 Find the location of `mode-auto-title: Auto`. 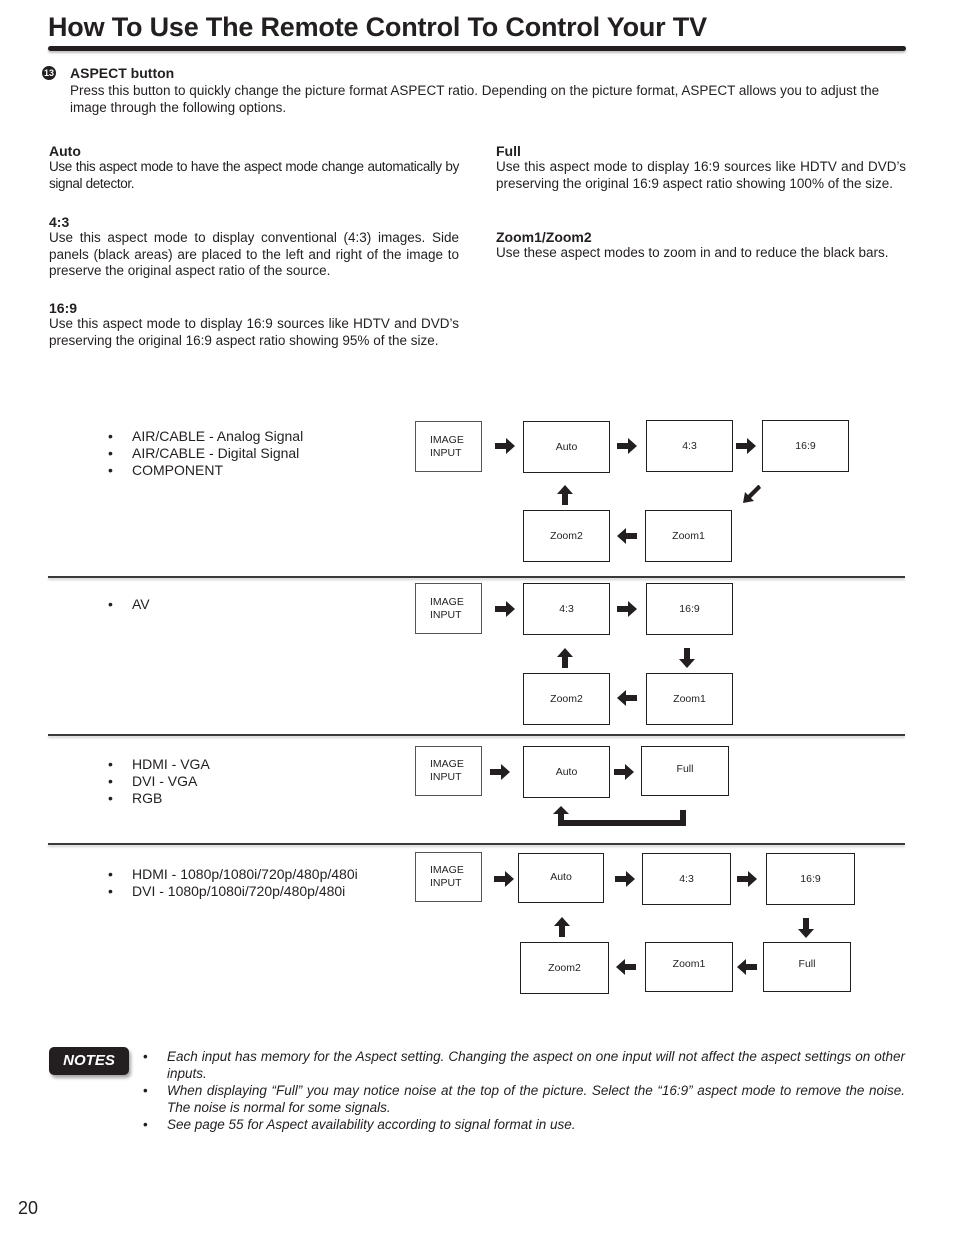

mode-auto-title: Auto is located at coordinates (65, 151).